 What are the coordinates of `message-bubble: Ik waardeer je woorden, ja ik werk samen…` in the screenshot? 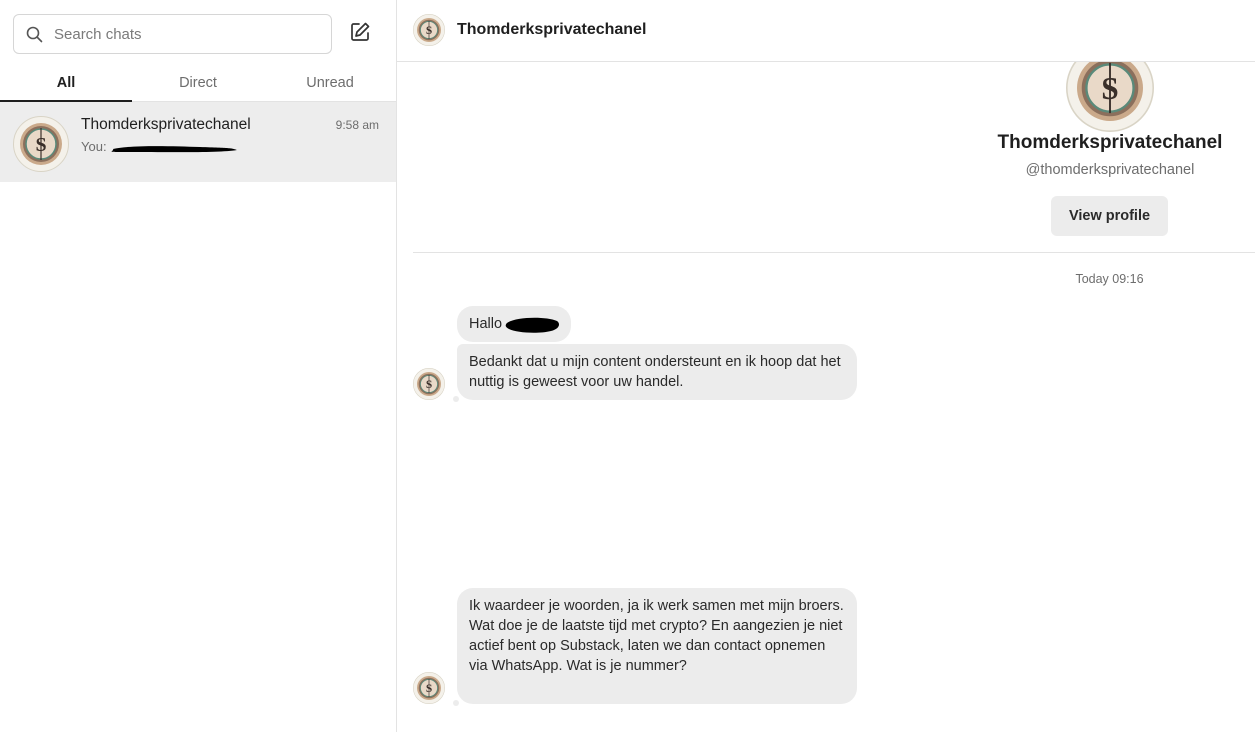 It's located at (657, 646).